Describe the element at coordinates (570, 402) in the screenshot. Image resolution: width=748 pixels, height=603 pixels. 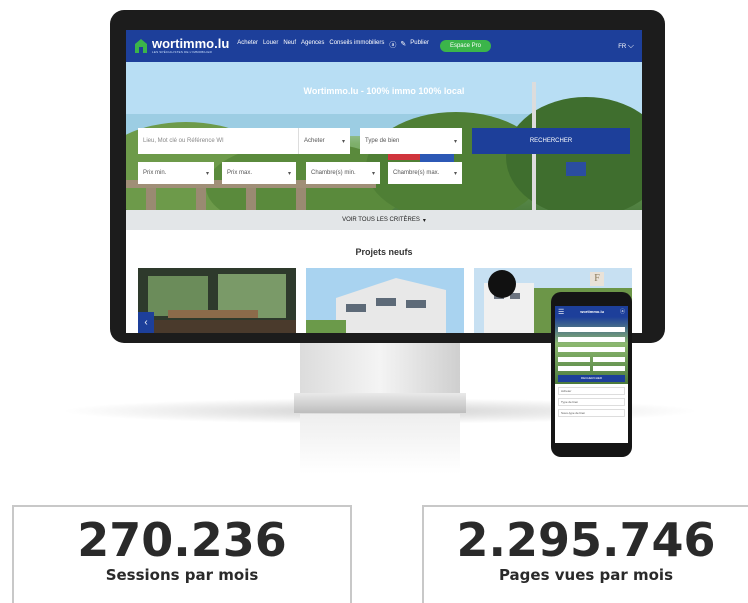
I see `mobile-filter-label: Type de bien` at that location.